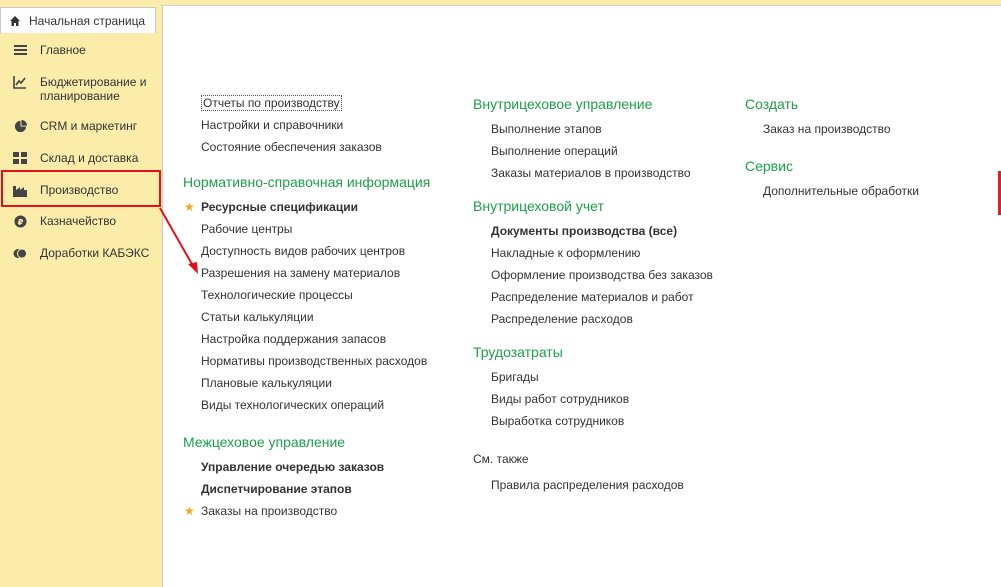 The width and height of the screenshot is (1001, 587). What do you see at coordinates (15, 20) in the screenshot?
I see `home-icon` at bounding box center [15, 20].